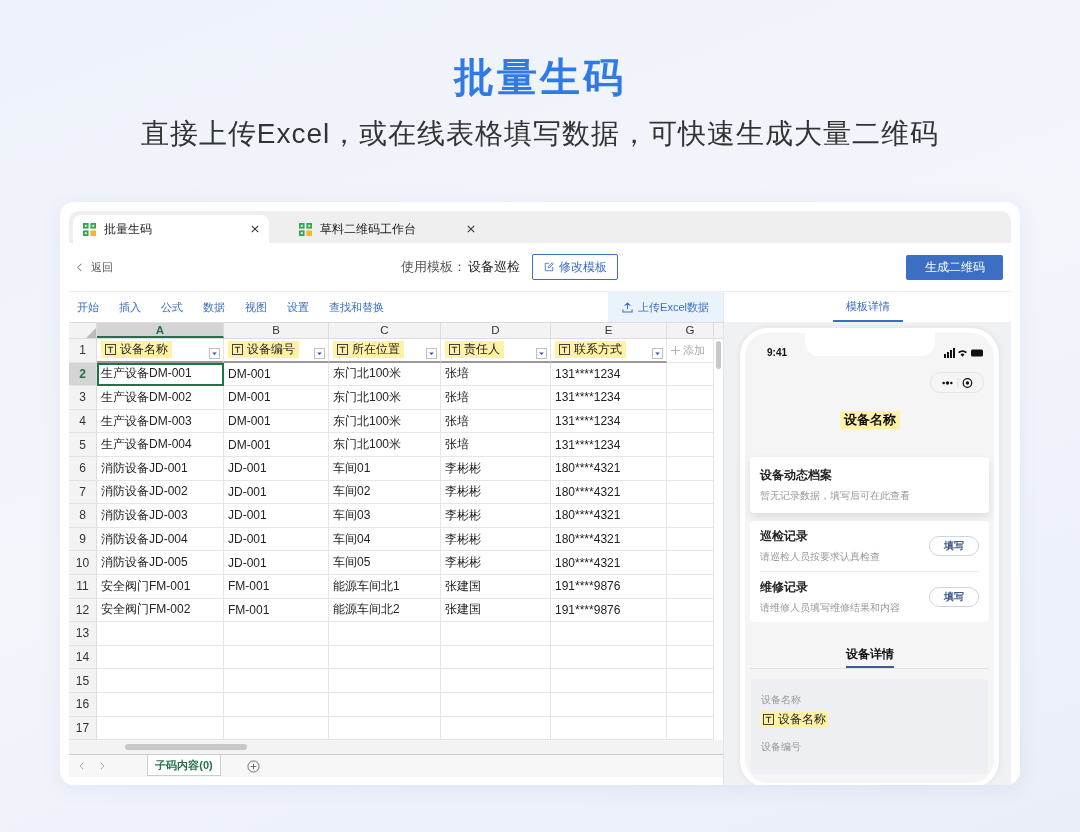  What do you see at coordinates (184, 766) in the screenshot?
I see `sheet-tab: 子码内容(0)` at bounding box center [184, 766].